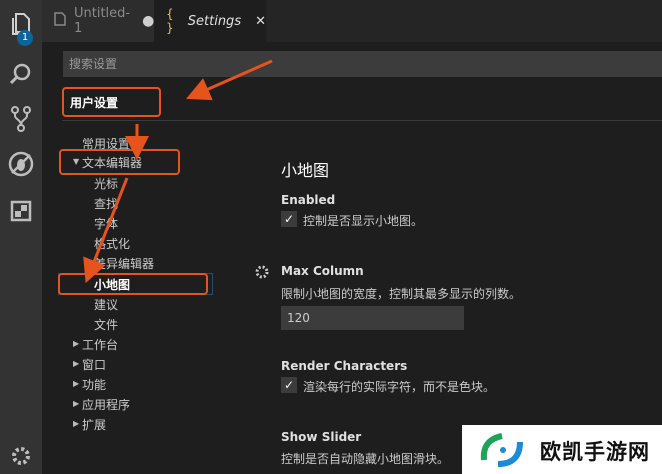 Image resolution: width=662 pixels, height=474 pixels. What do you see at coordinates (595, 452) in the screenshot?
I see `watermark-text: 欧凯手游网` at bounding box center [595, 452].